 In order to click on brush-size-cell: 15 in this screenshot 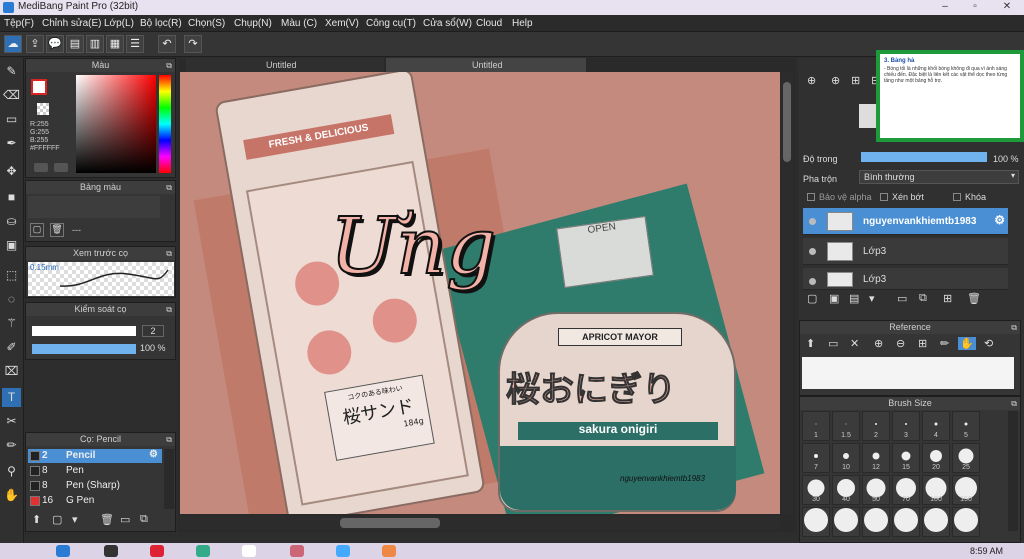, I will do `click(906, 458)`.